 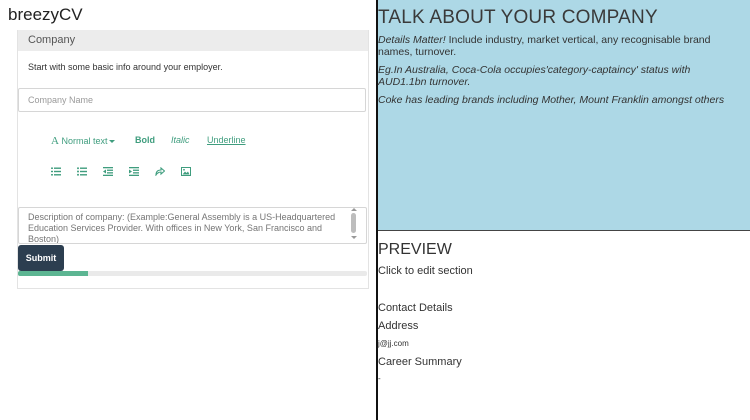 I want to click on brand-logo-text: breezyCV, so click(x=45, y=14).